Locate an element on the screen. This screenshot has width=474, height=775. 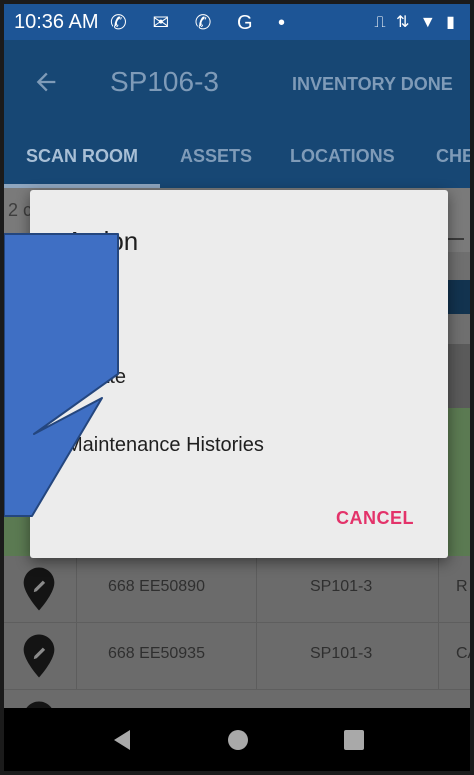
search-input: 2 c is located at coordinates (20, 210).